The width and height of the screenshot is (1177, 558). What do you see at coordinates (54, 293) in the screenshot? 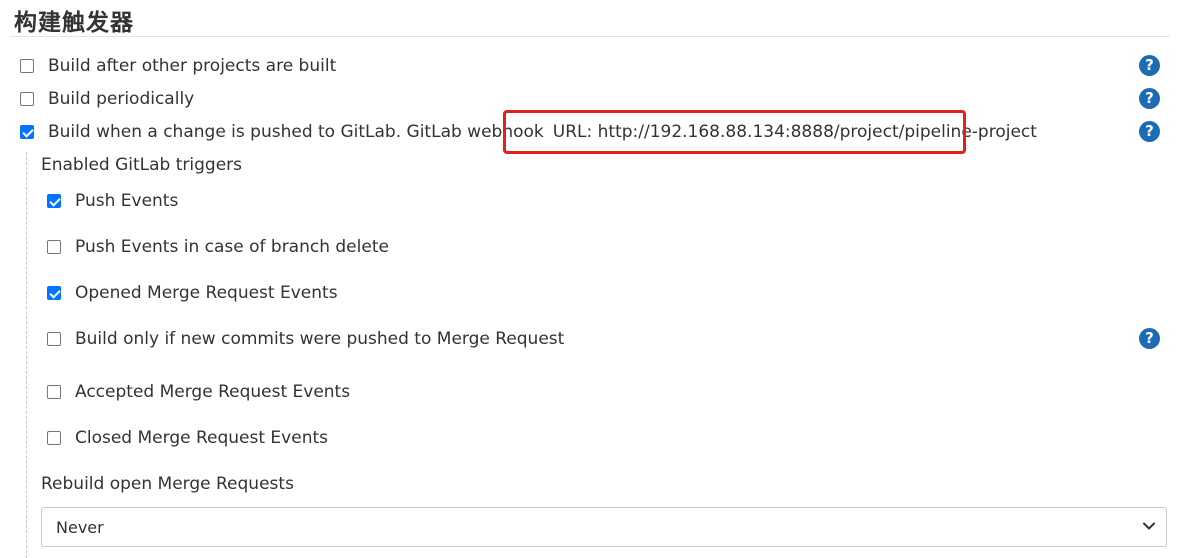
I see `opened-mr-checkbox` at bounding box center [54, 293].